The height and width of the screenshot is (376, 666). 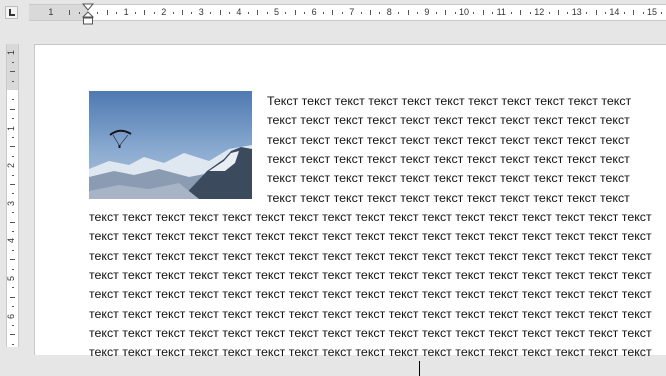 I want to click on ruler-number: 14, so click(x=614, y=12).